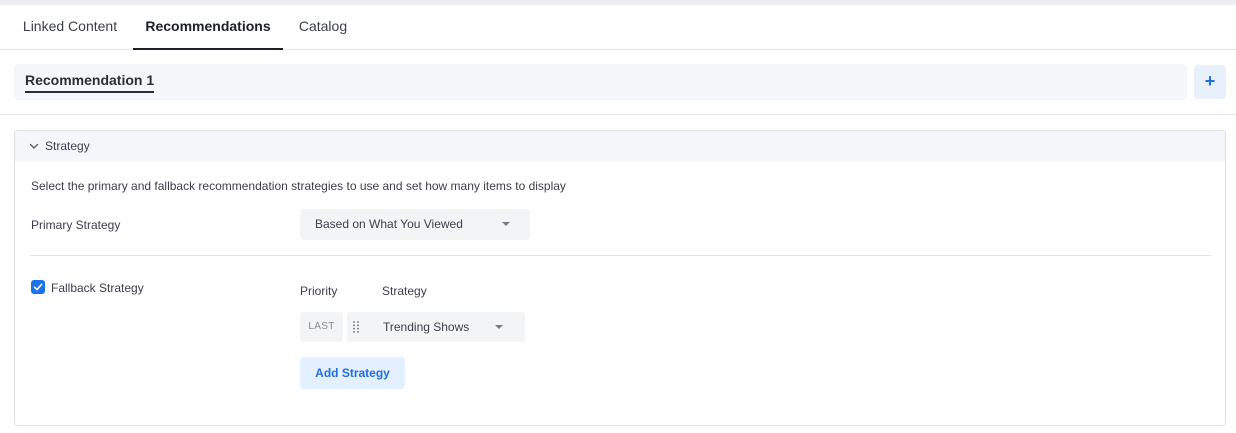  I want to click on strategy-panel-title: Strategy, so click(67, 146).